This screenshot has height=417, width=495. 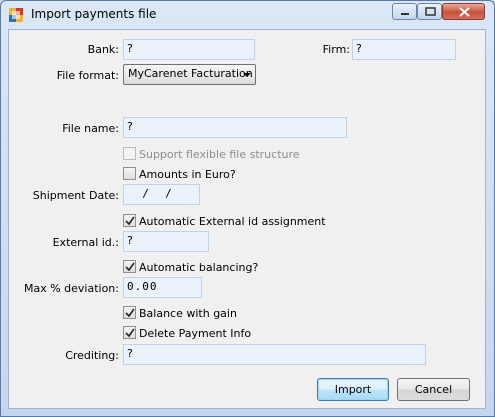 I want to click on file-format-selected: MyCarenet Facturation, so click(x=190, y=73).